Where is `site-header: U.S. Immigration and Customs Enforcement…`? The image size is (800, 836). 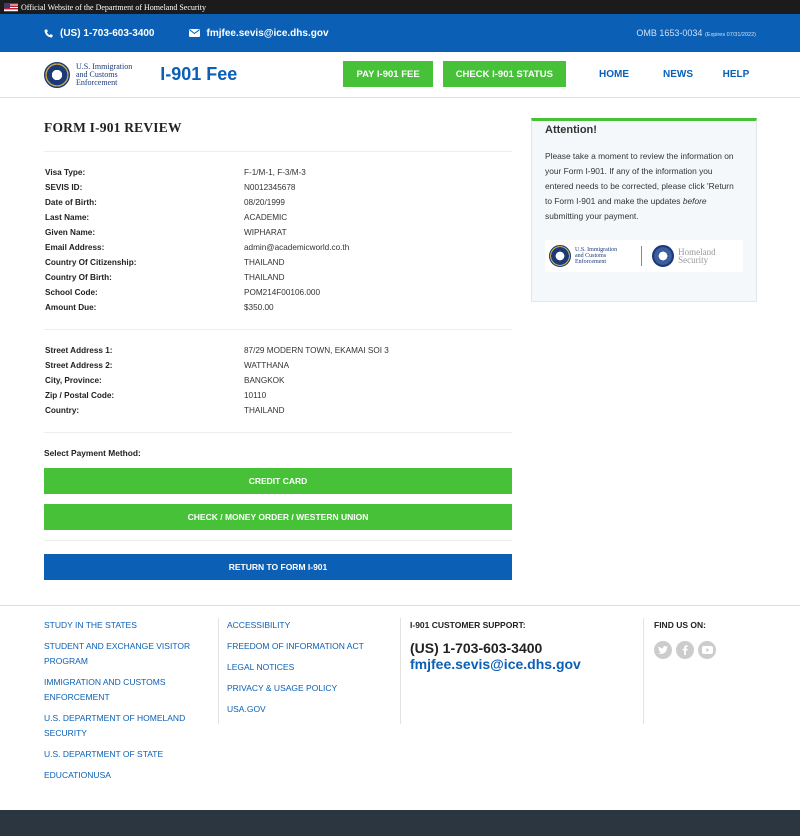
site-header: U.S. Immigration and Customs Enforcement… is located at coordinates (400, 75).